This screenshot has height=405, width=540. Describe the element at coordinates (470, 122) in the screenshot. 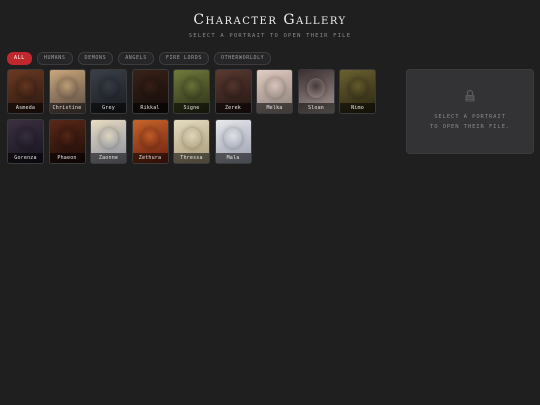

I see `panel-message: SELECT A PORTRAIT TO OPEN THEIR FILE.` at that location.